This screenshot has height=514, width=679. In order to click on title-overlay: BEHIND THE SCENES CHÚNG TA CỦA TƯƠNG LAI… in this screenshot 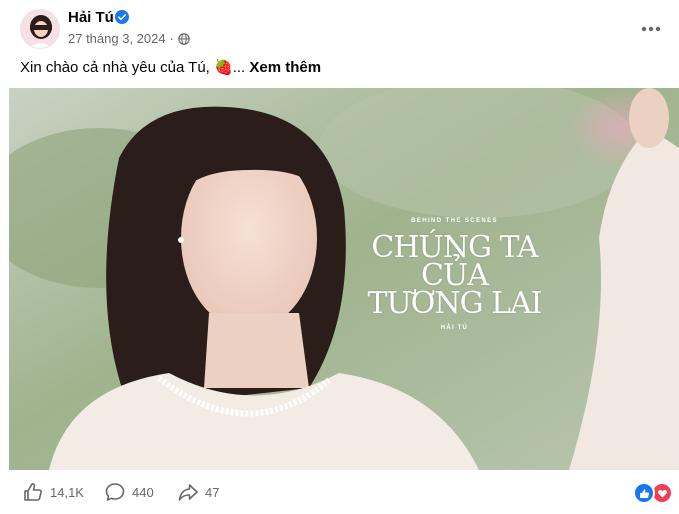, I will do `click(454, 274)`.